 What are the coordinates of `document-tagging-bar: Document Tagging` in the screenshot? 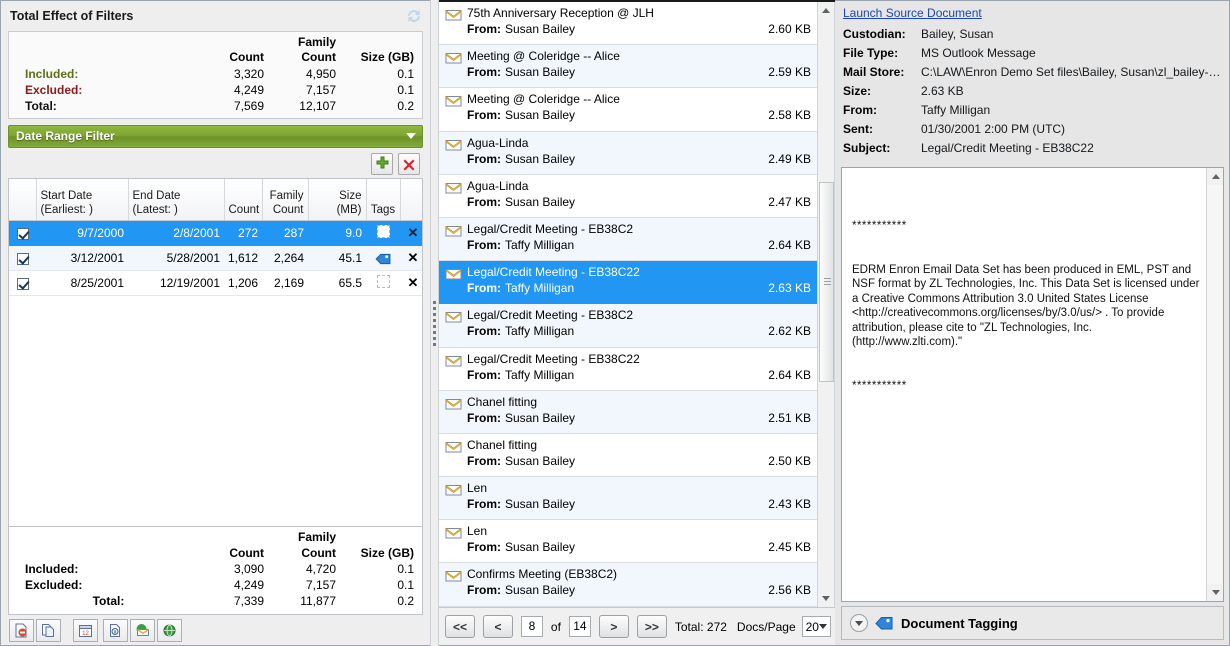 It's located at (1032, 623).